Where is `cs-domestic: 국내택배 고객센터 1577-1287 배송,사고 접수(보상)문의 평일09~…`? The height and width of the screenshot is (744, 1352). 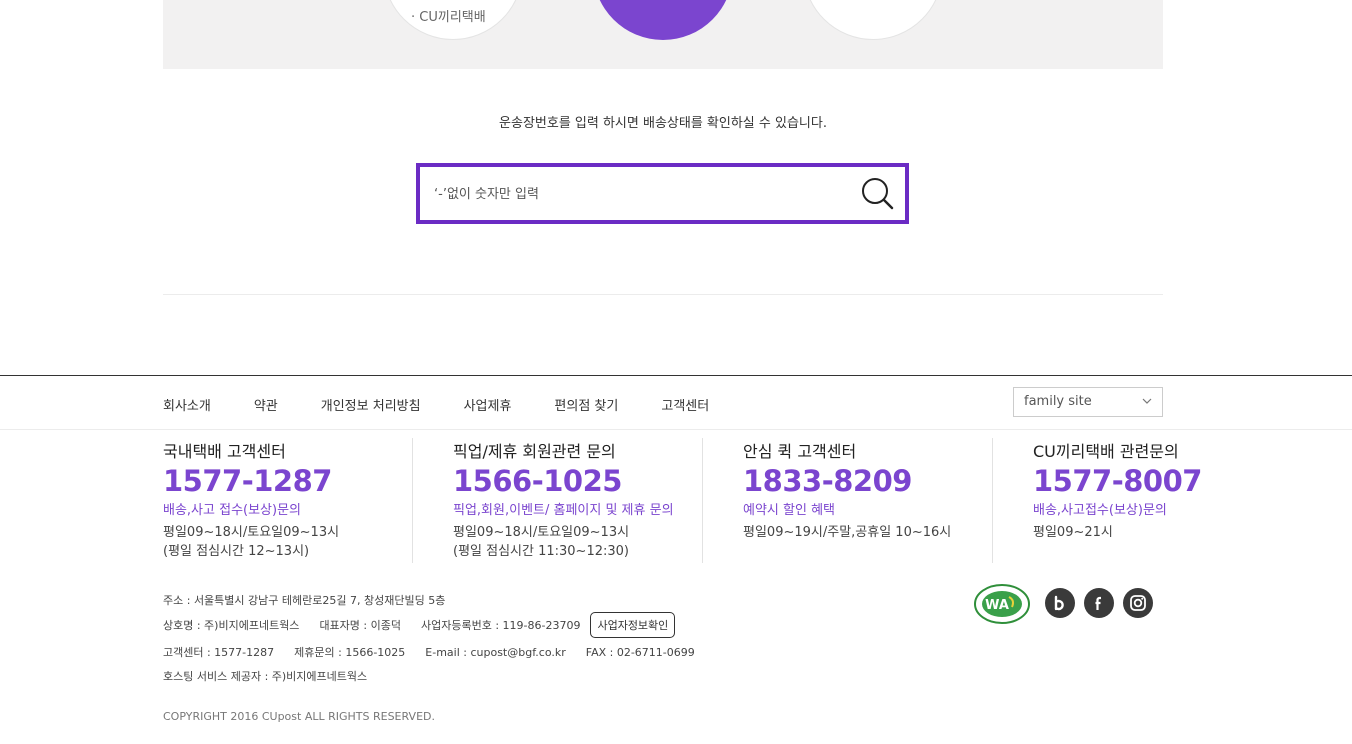 cs-domestic: 국내택배 고객센터 1577-1287 배송,사고 접수(보상)문의 평일09~… is located at coordinates (308, 499).